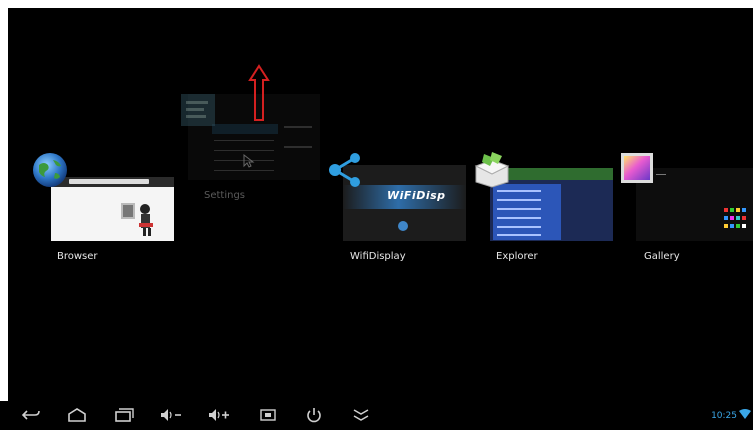  Describe the element at coordinates (637, 168) in the screenshot. I see `gallery-icon` at that location.